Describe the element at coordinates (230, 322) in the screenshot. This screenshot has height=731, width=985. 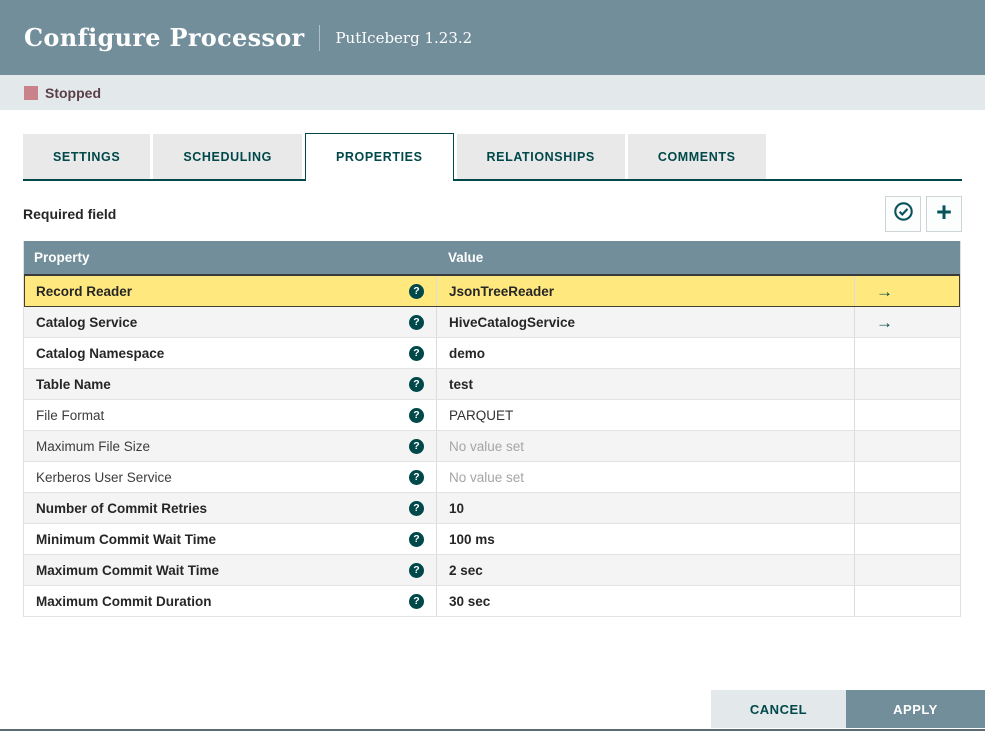
I see `property-name-cell: Catalog Service?` at that location.